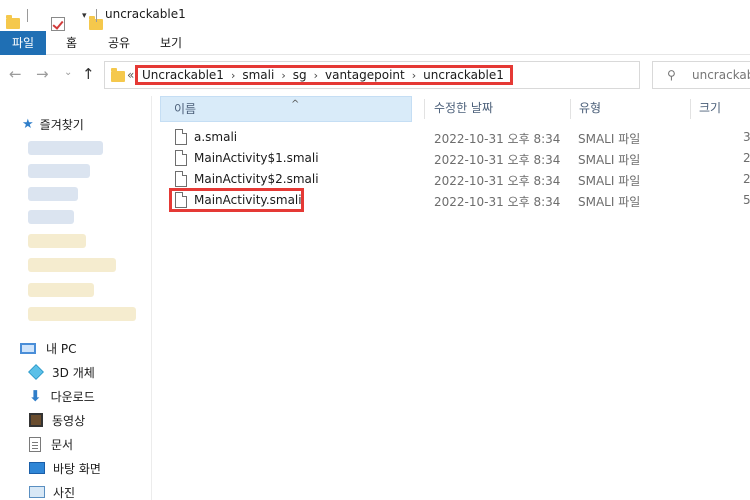 The height and width of the screenshot is (500, 750). Describe the element at coordinates (69, 420) in the screenshot. I see `sidebar-item-label: 동영상` at that location.